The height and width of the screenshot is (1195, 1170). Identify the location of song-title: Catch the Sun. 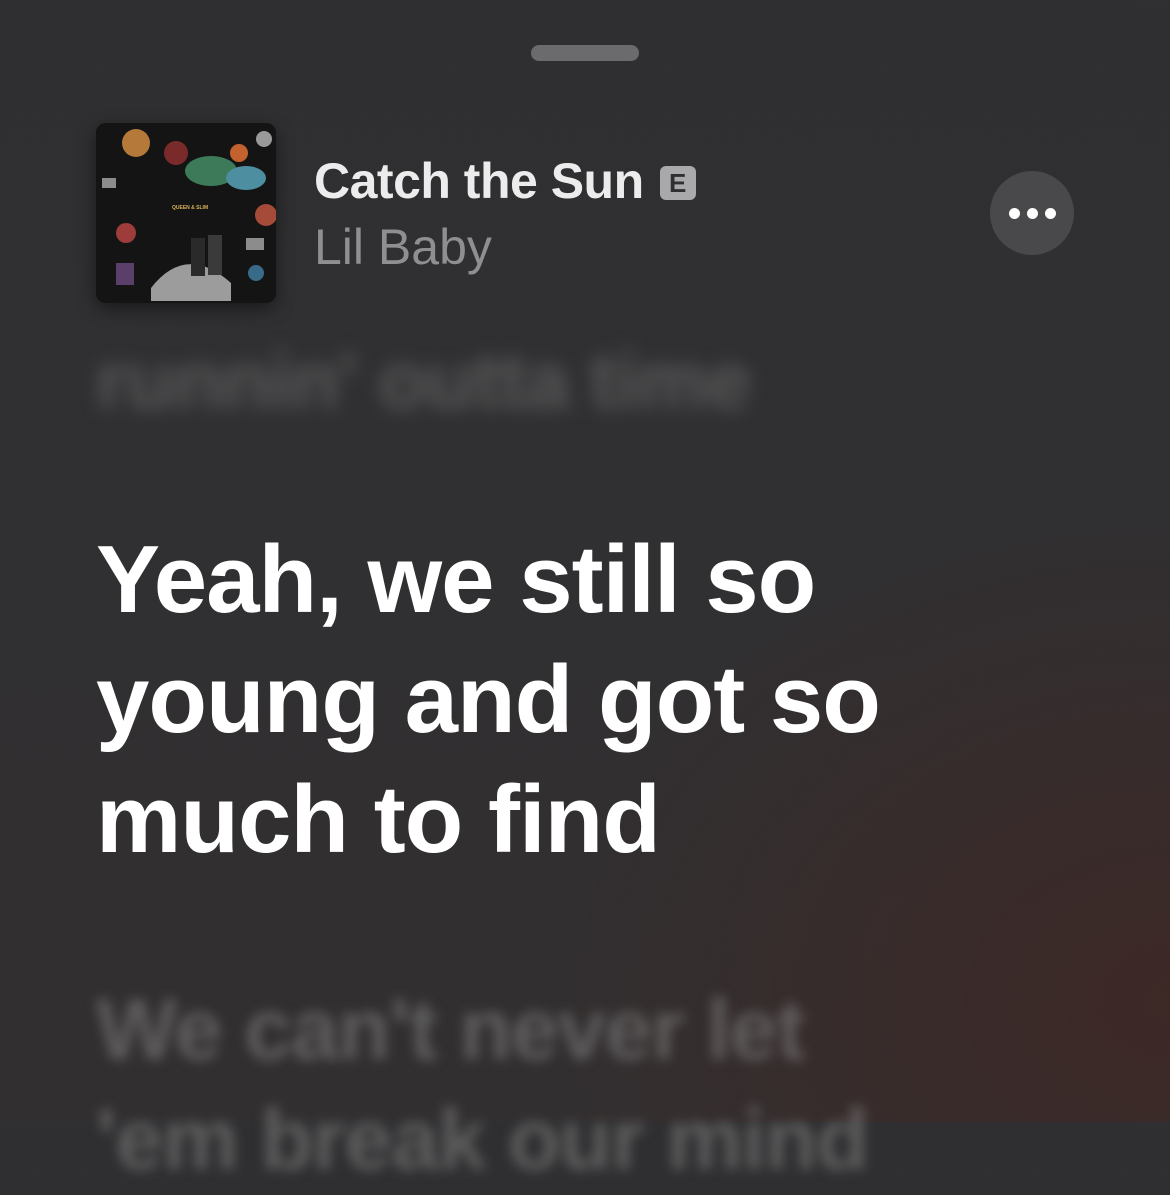
(479, 181).